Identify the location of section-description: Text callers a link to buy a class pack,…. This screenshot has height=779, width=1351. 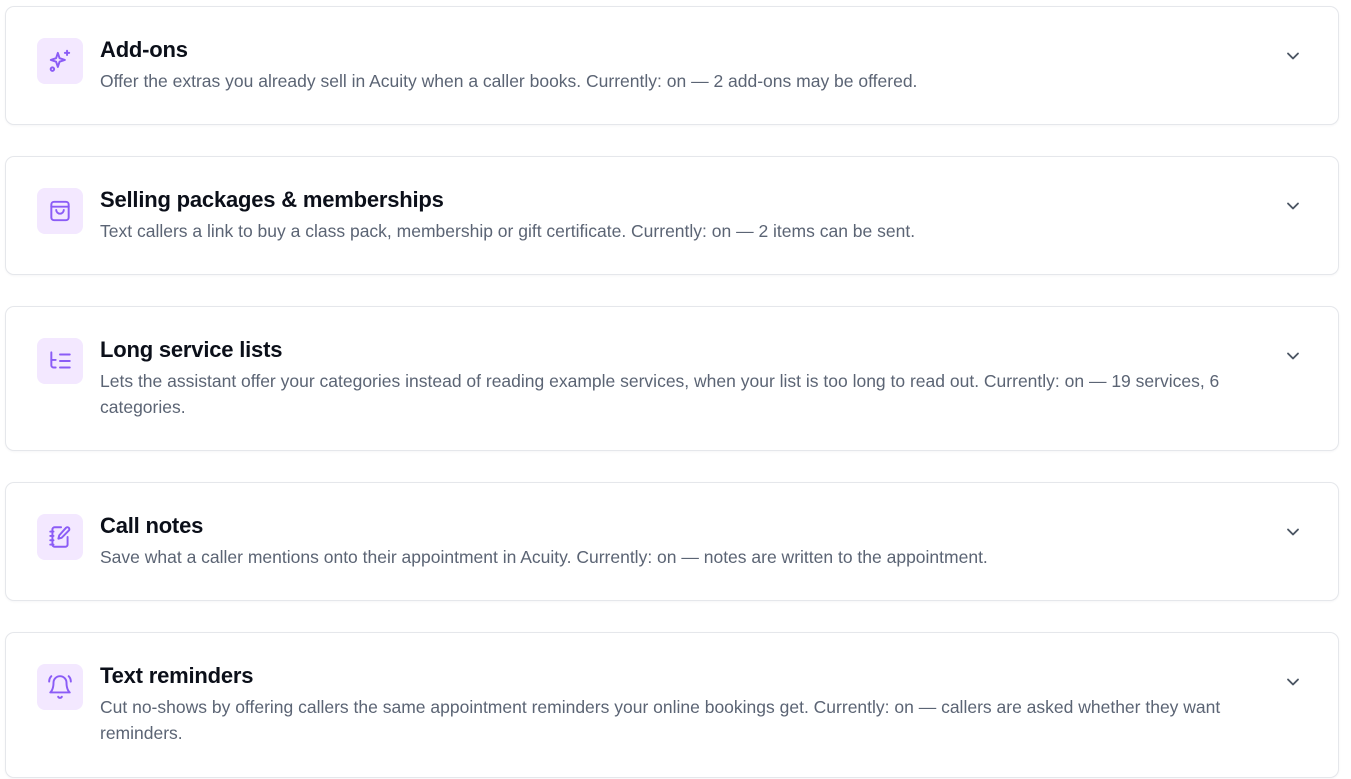
(508, 231).